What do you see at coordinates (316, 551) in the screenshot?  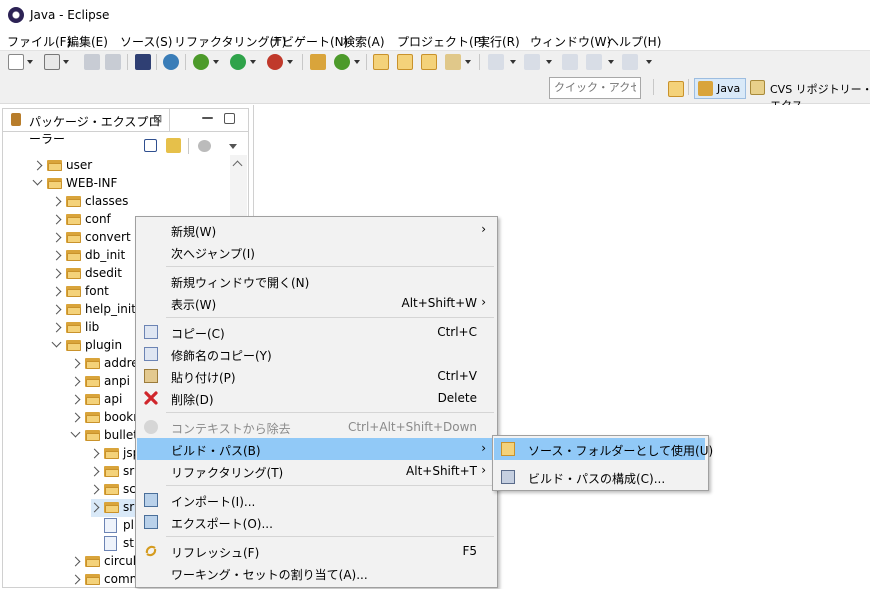 I see `menu-item-refresh: リフレッシュ(F) F5` at bounding box center [316, 551].